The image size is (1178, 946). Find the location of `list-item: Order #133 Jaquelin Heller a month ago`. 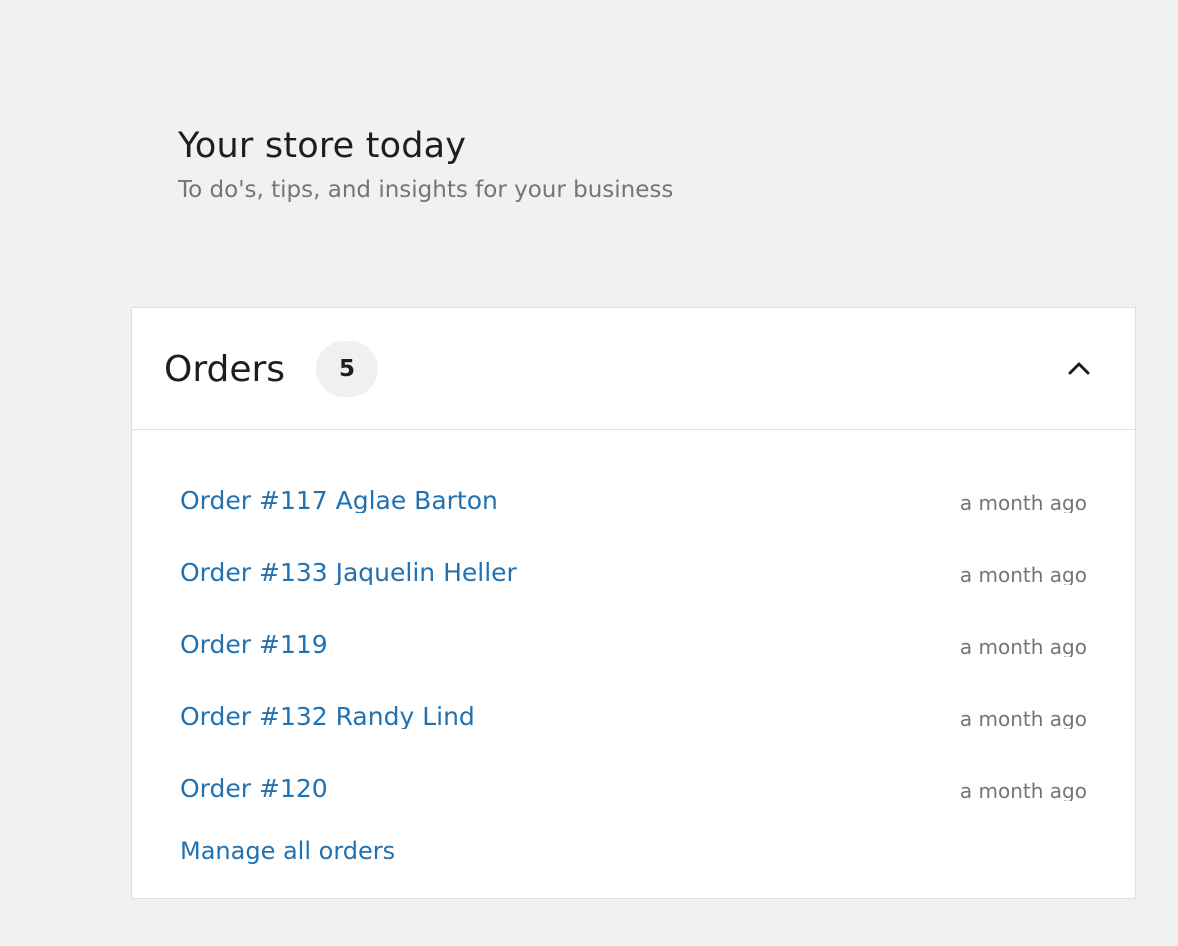

list-item: Order #133 Jaquelin Heller a month ago is located at coordinates (633, 568).